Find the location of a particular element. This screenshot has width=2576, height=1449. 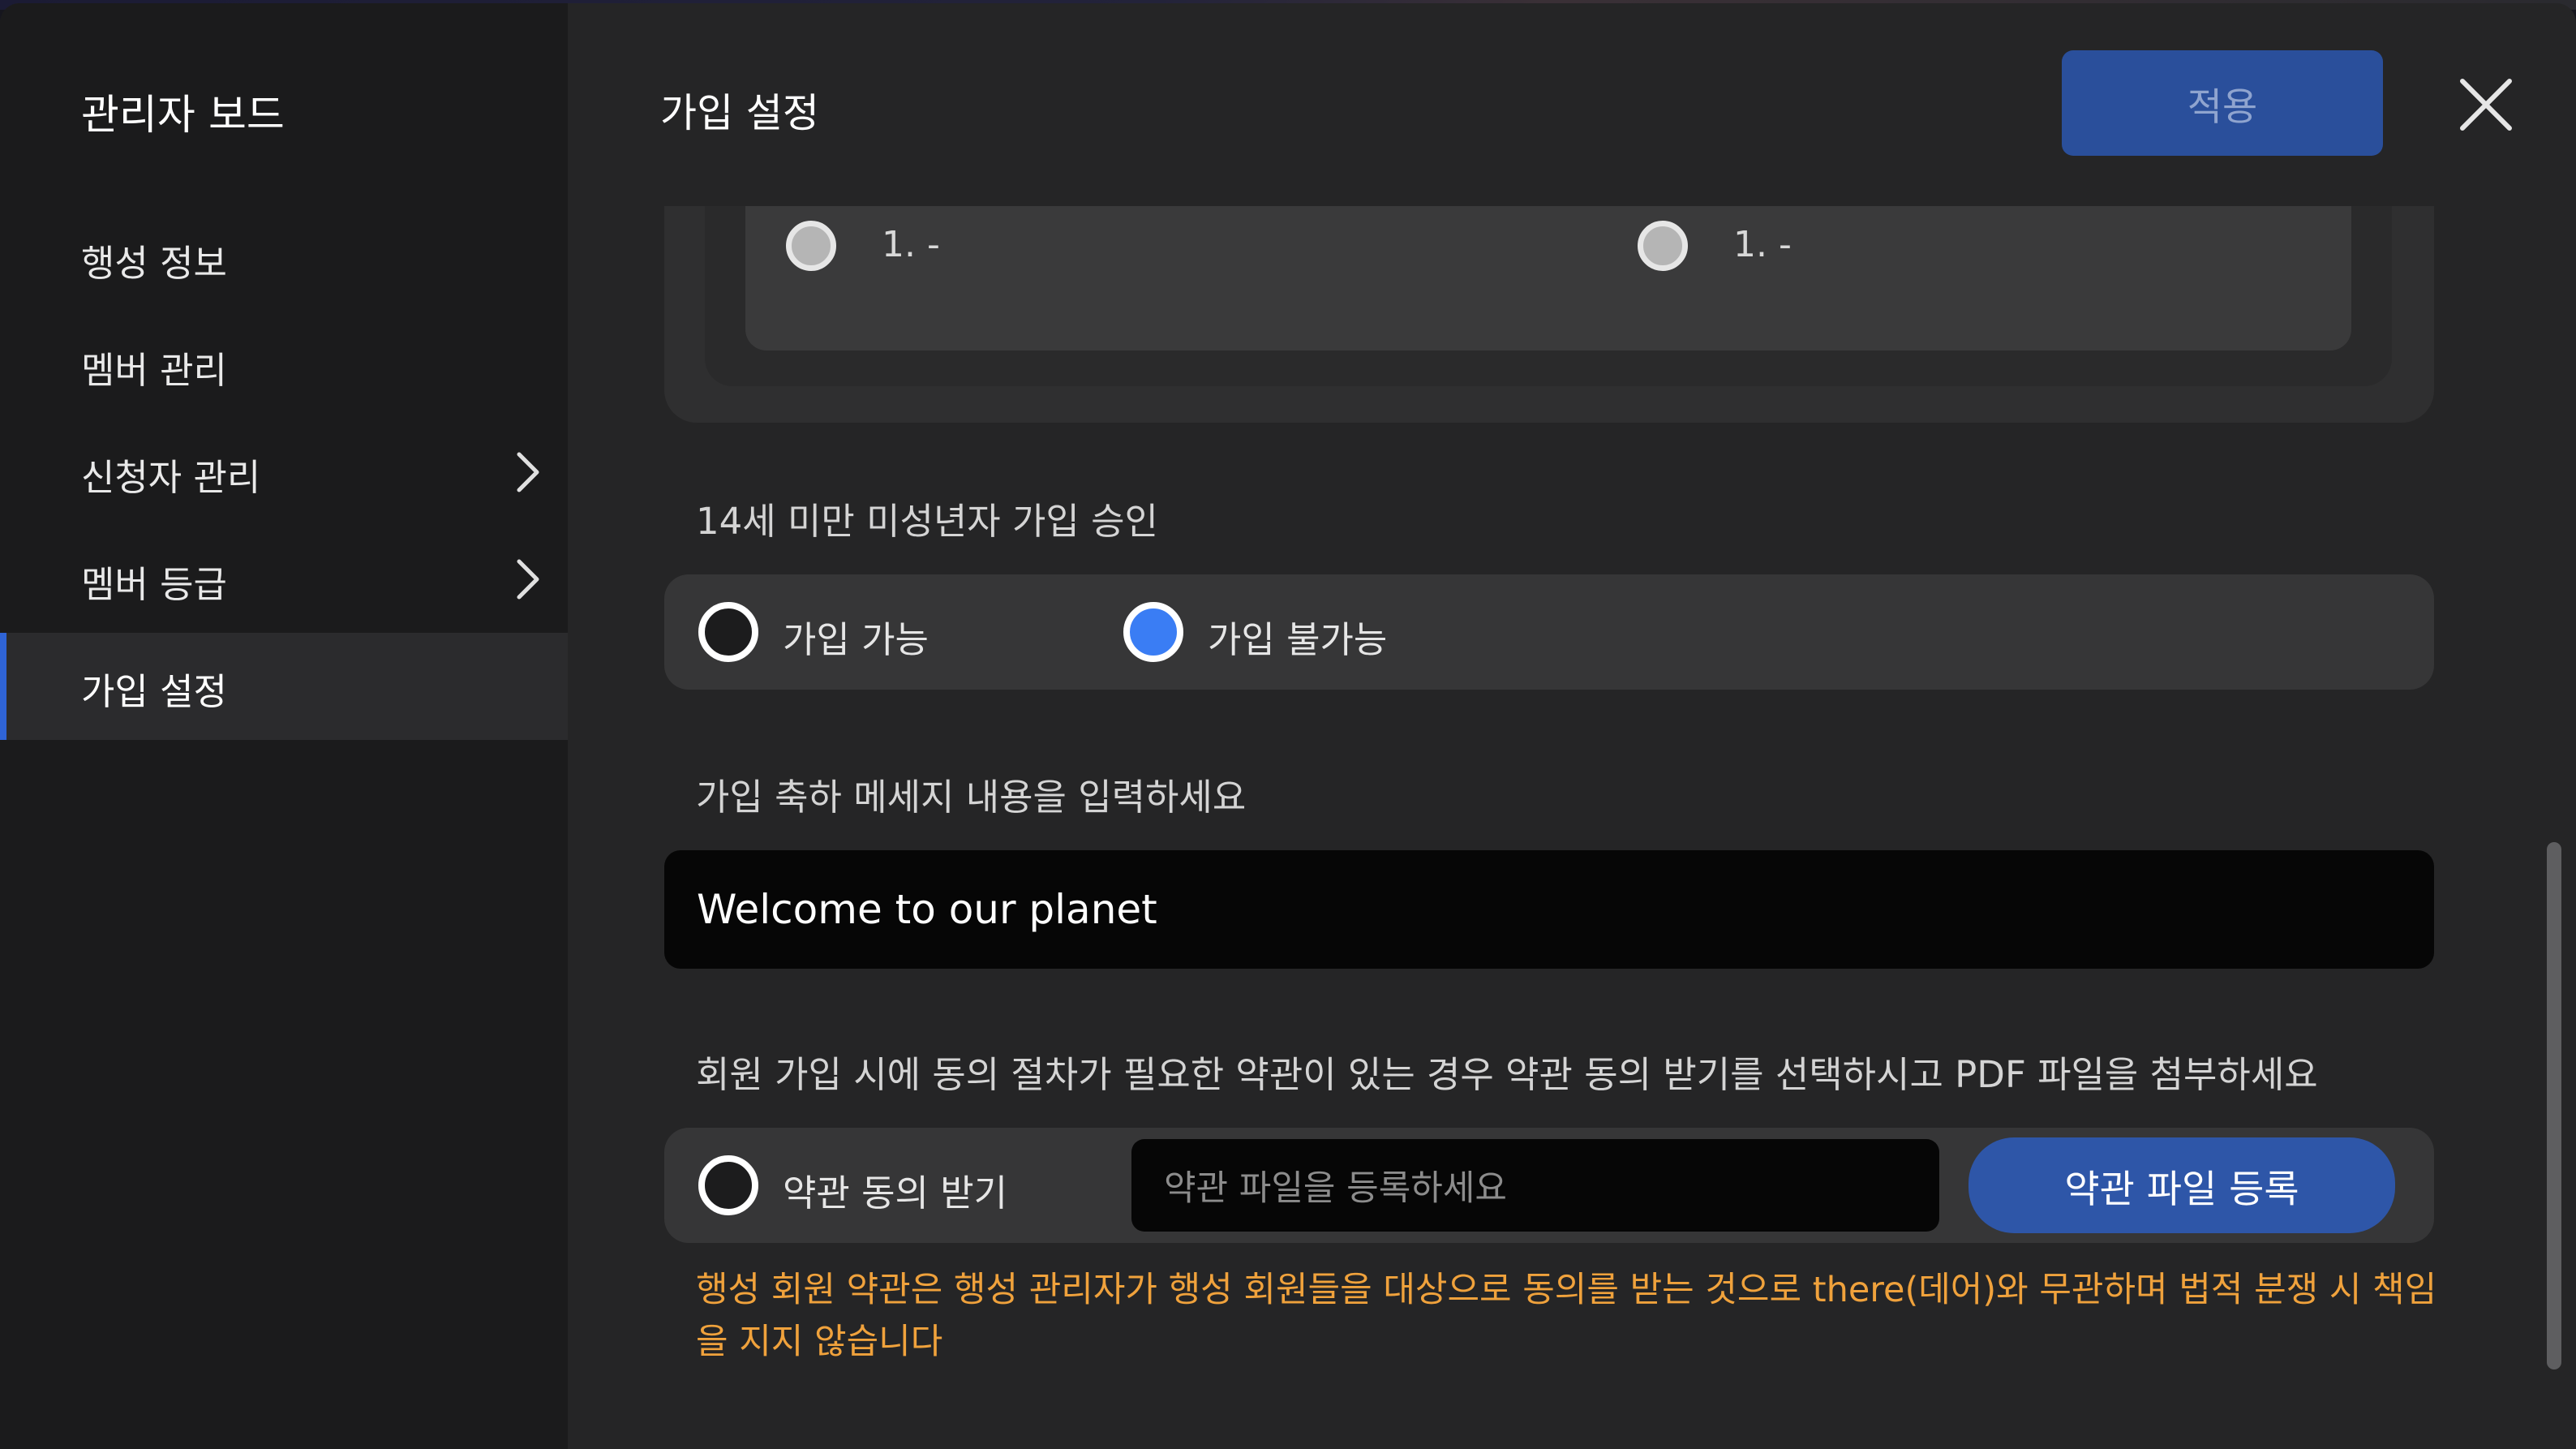

terms-row: 약관 동의 받기 약관 파일을 등록하세요 약관 파일 등록 is located at coordinates (1549, 1186).